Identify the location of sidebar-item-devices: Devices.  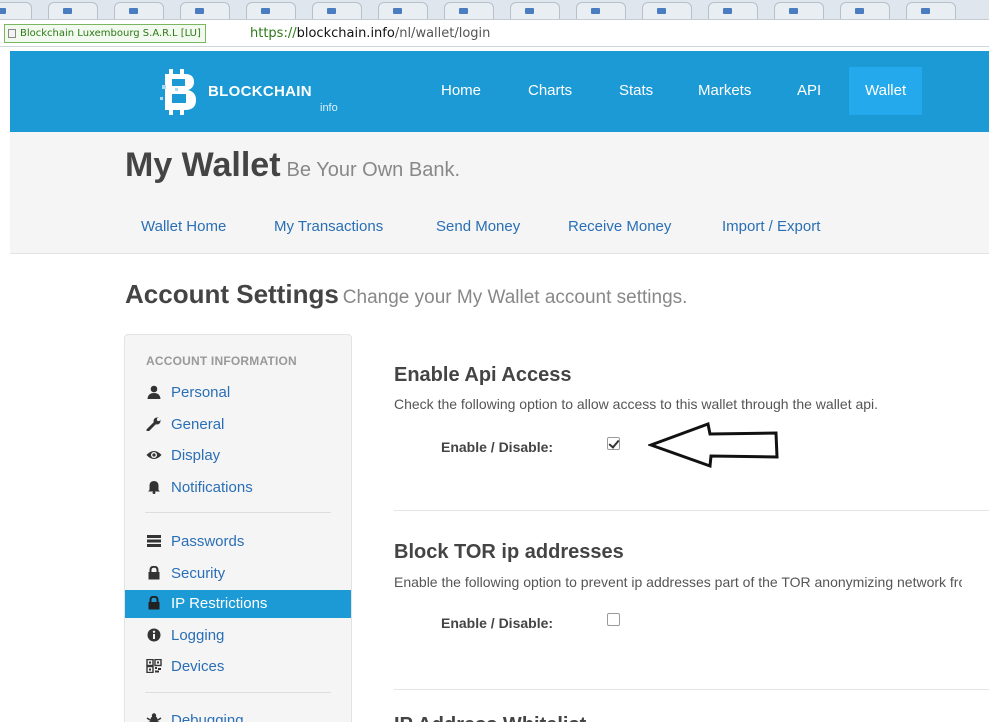
(238, 667).